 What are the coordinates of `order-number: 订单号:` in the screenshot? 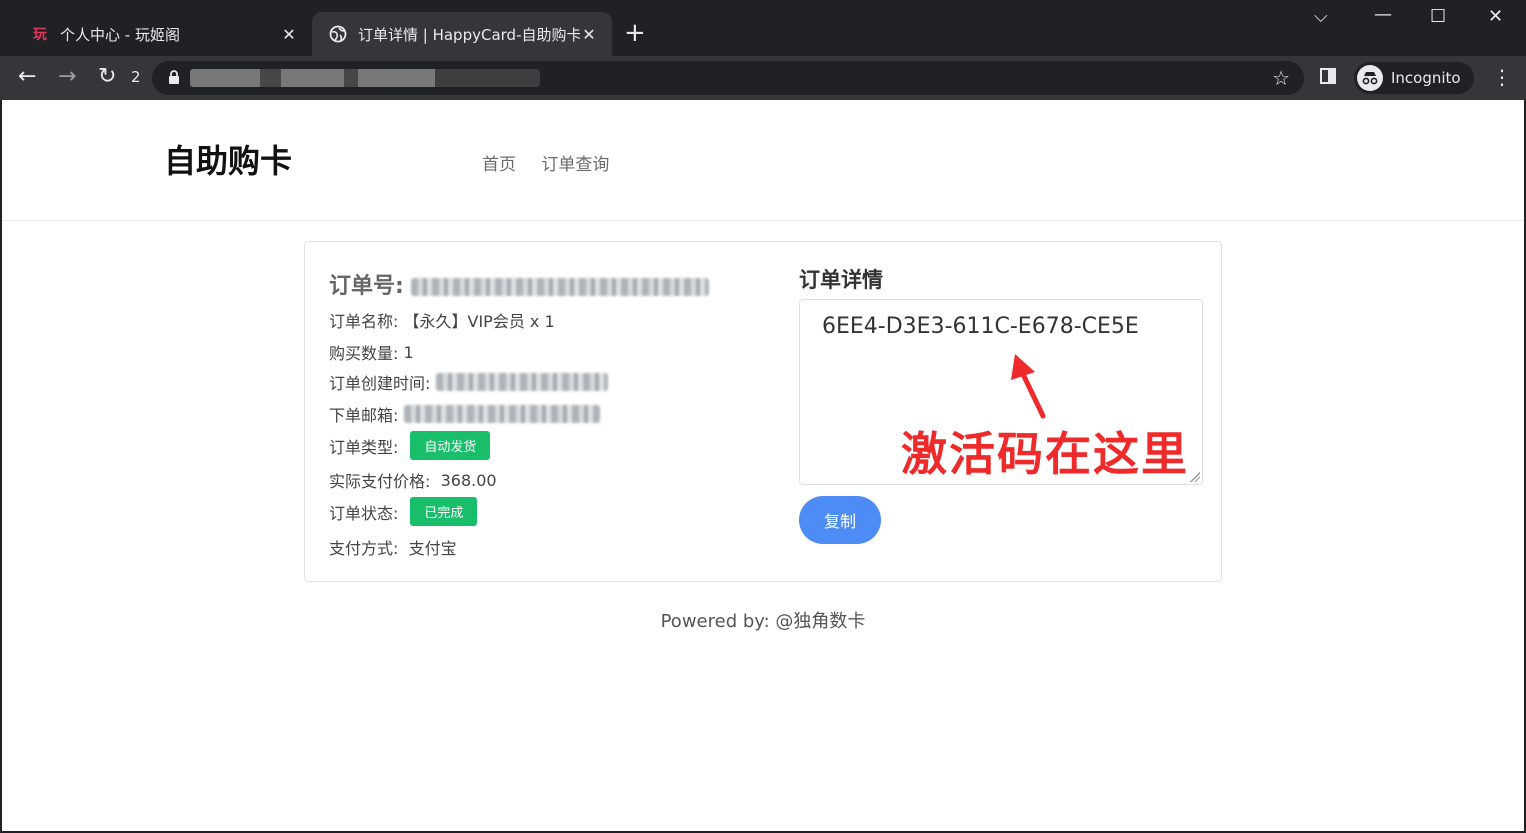 It's located at (519, 284).